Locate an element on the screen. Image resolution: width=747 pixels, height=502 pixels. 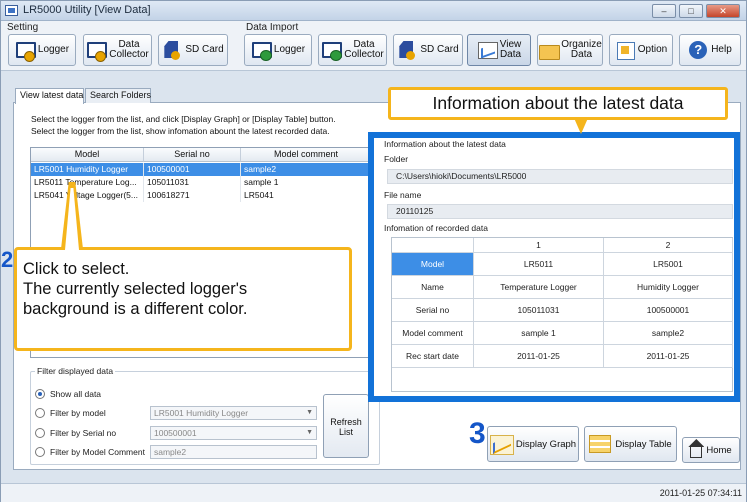
table-cell: LR5001 is located at coordinates (668, 264).